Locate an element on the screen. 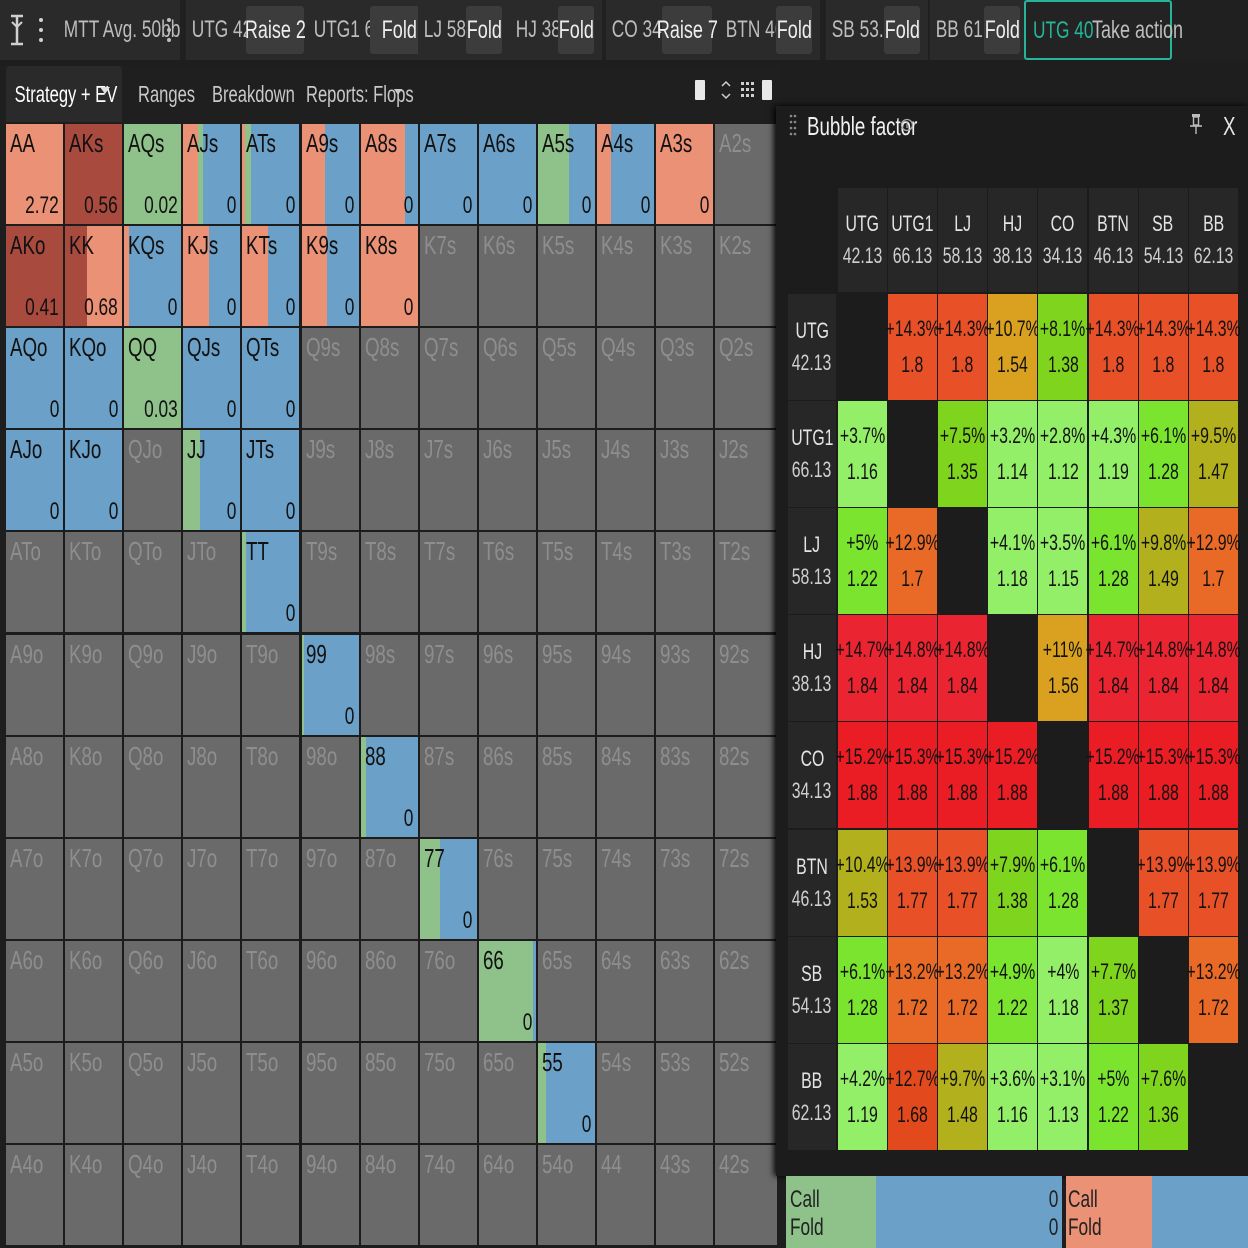 This screenshot has width=1248, height=1248. hand-cell: AJo 0 is located at coordinates (35, 480).